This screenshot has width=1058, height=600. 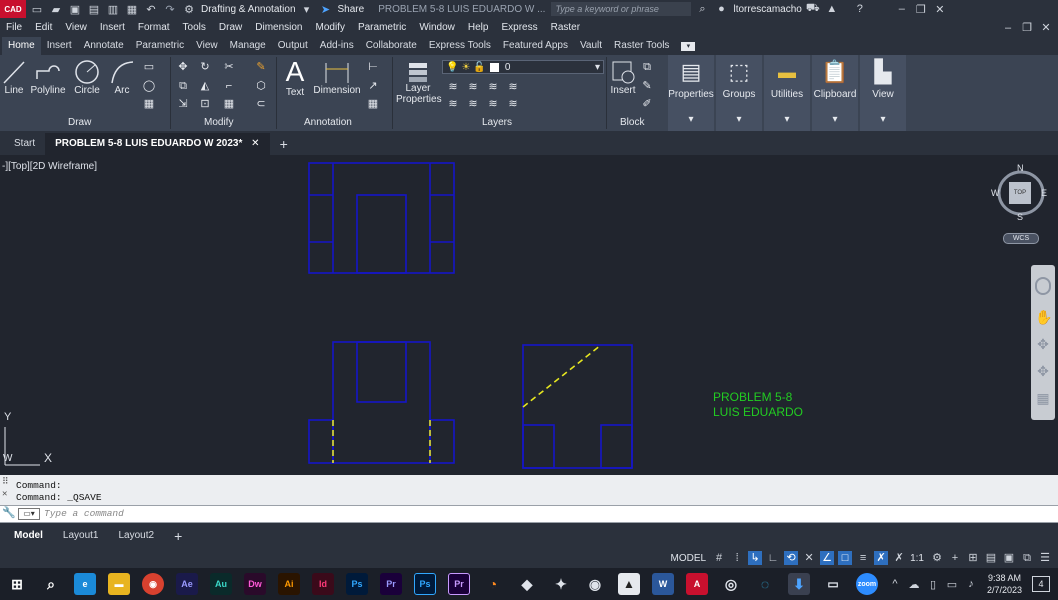 What do you see at coordinates (758, 405) in the screenshot?
I see `drawing-annotation: PROBLEM 5-8 LUIS EDUARDO` at bounding box center [758, 405].